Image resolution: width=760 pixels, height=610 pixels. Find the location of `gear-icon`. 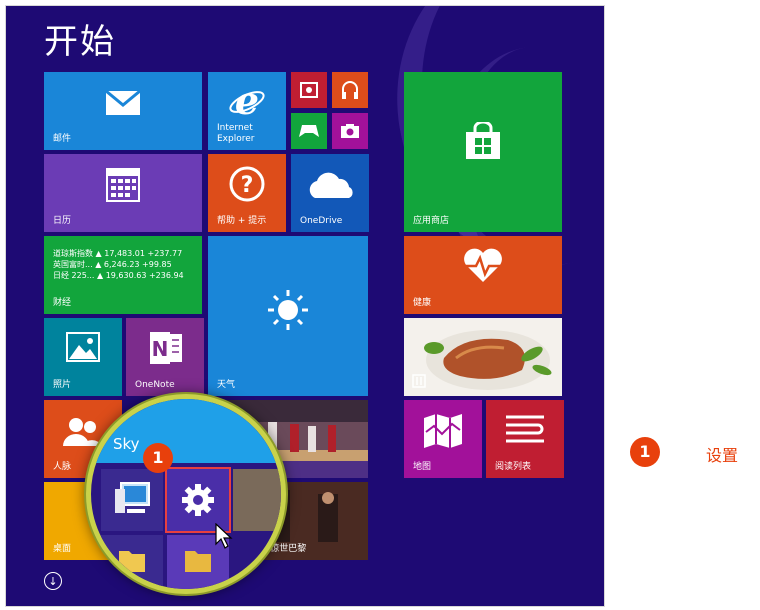

gear-icon is located at coordinates (198, 500).